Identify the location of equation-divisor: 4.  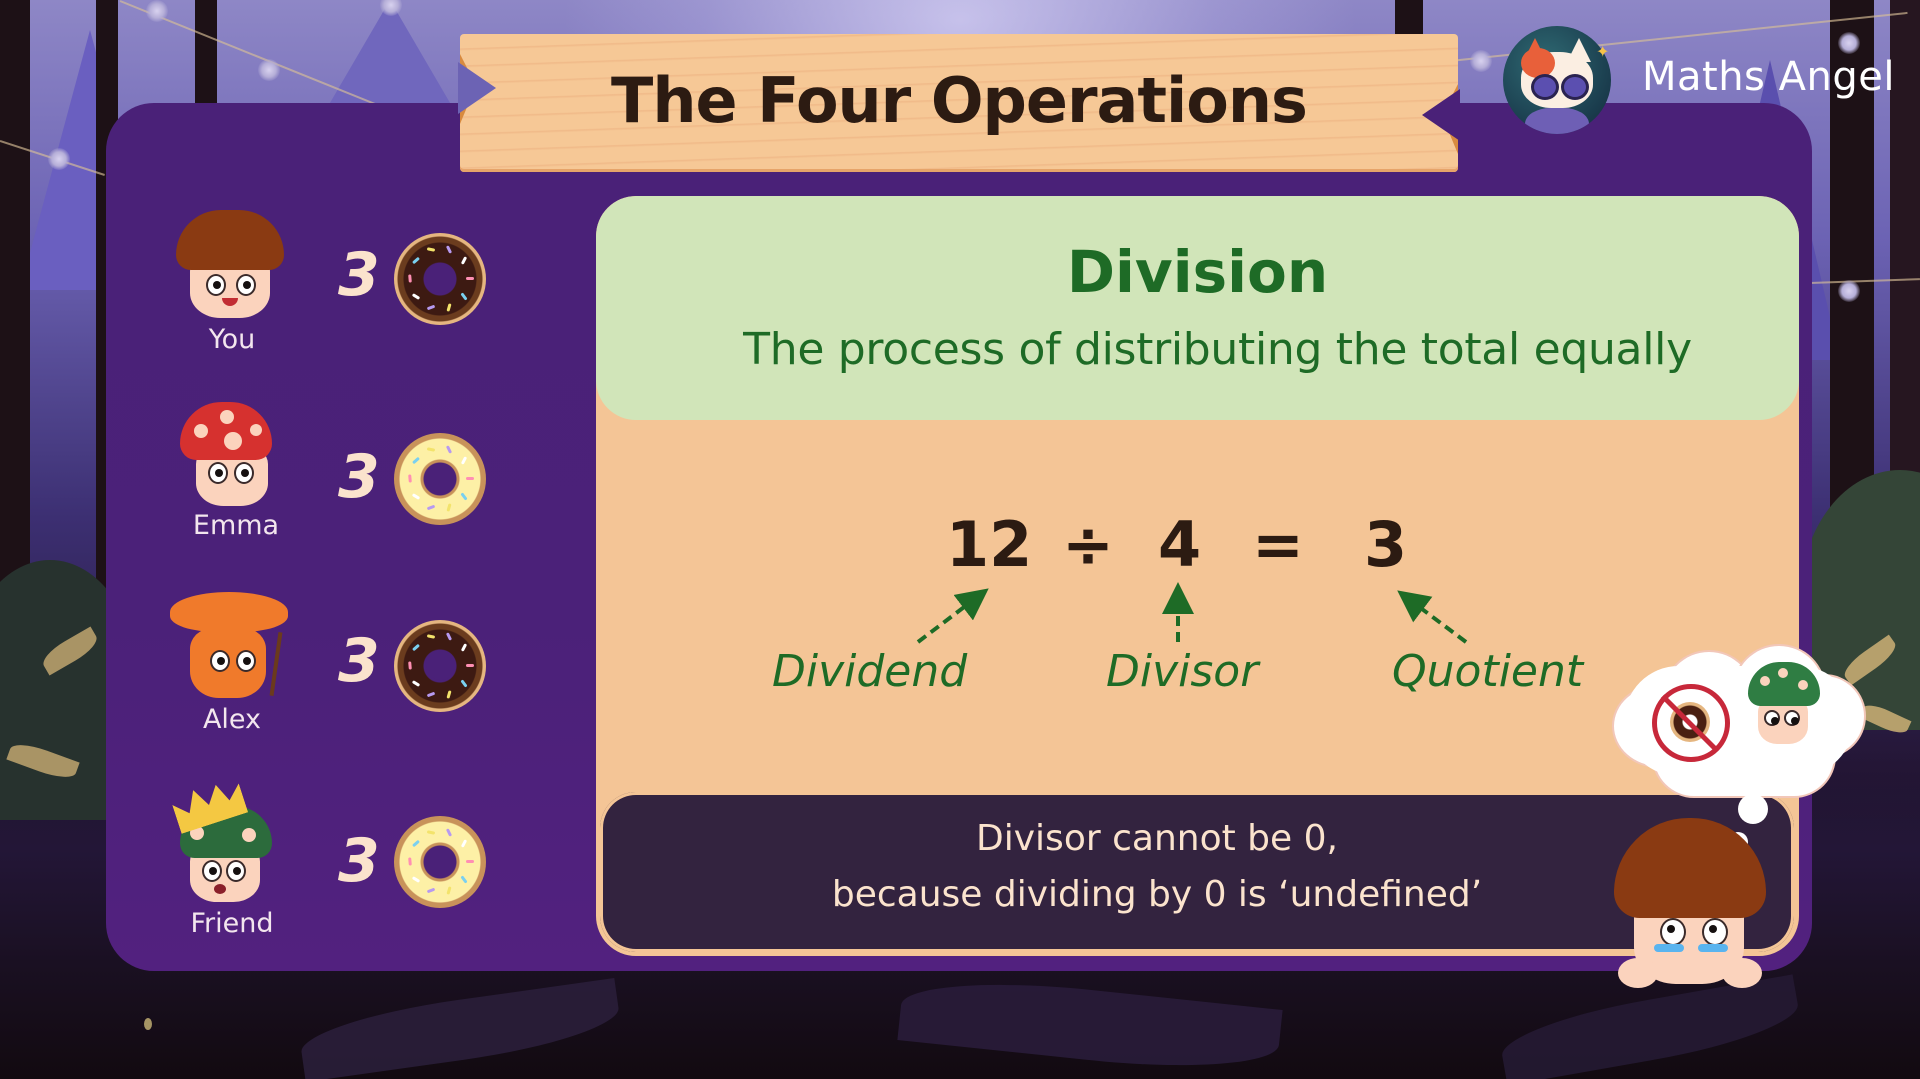
(1180, 544).